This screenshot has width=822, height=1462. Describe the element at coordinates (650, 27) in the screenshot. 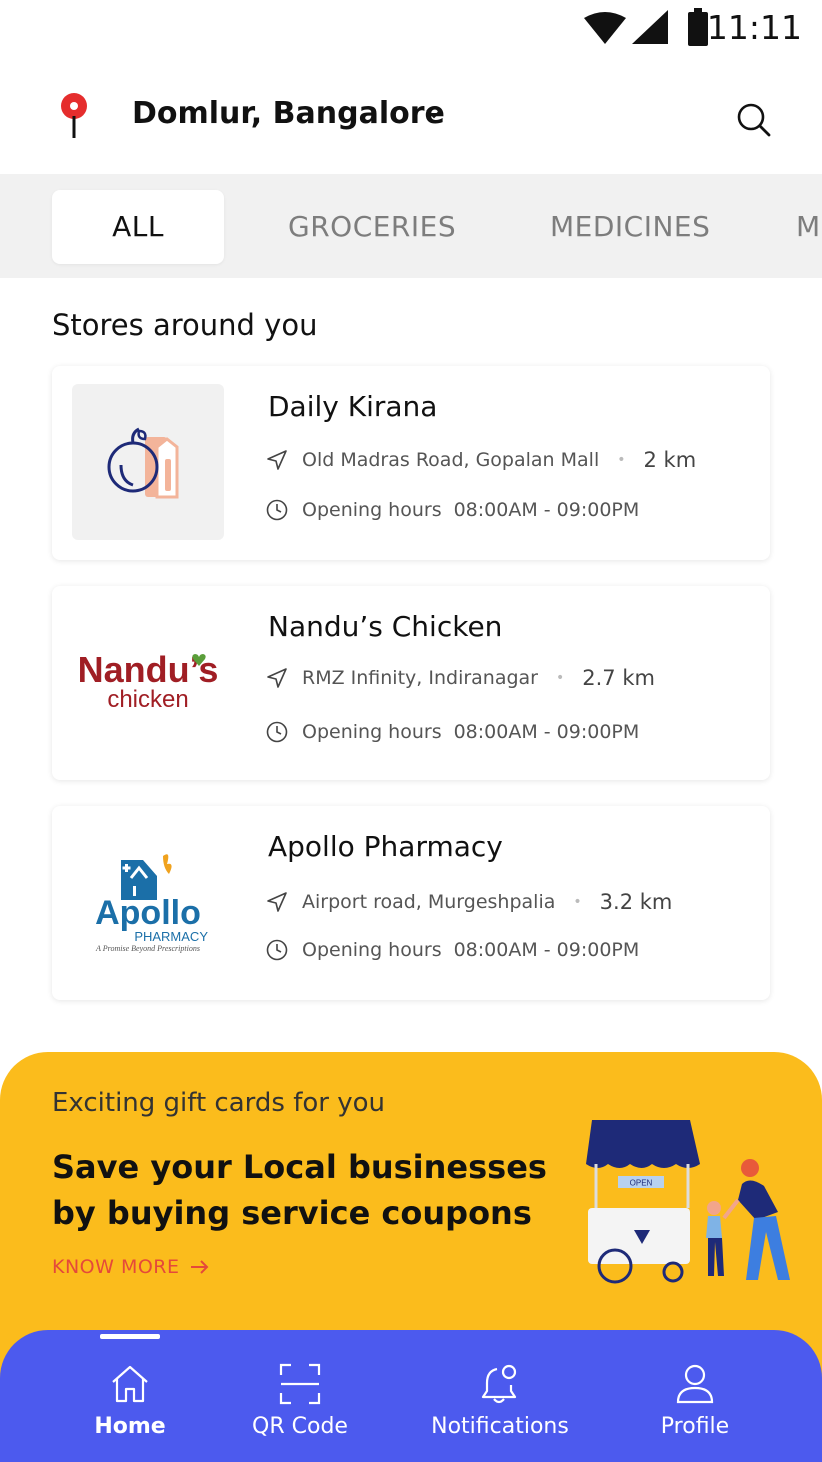

I see `signal-icon` at that location.